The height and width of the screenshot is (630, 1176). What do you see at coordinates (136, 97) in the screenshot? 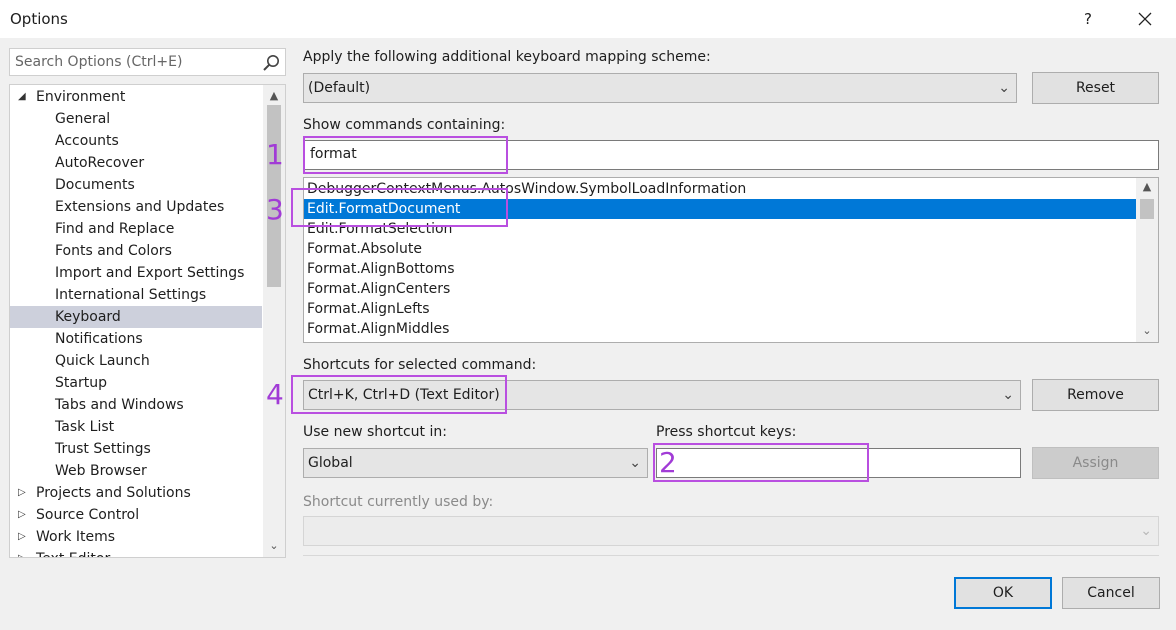
I see `tree-item: ◢ Environment` at bounding box center [136, 97].